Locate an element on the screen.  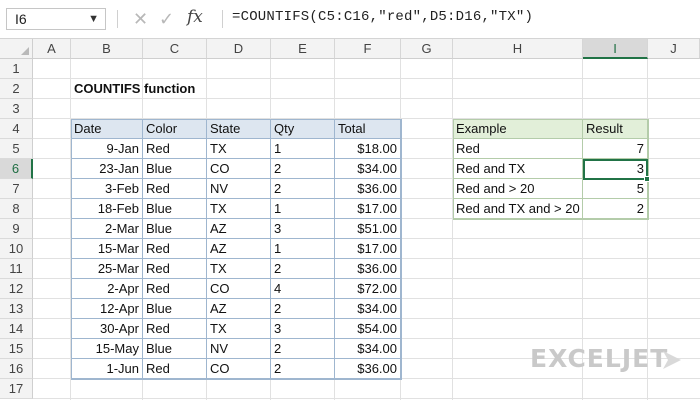
table-cell: 1-Jun is located at coordinates (107, 369).